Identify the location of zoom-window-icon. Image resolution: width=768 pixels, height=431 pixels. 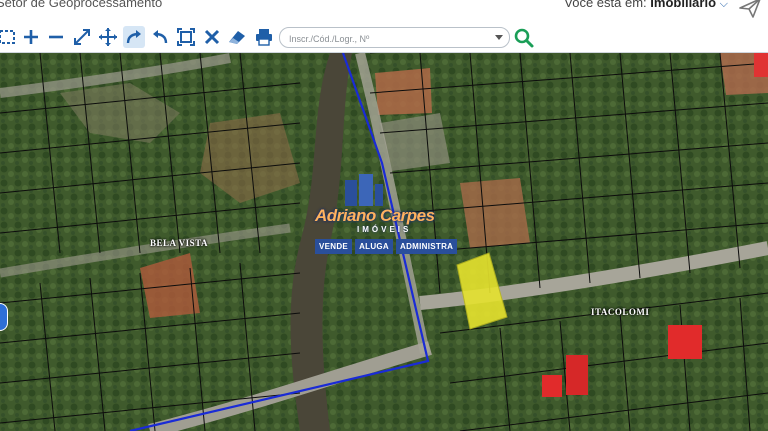
(186, 37).